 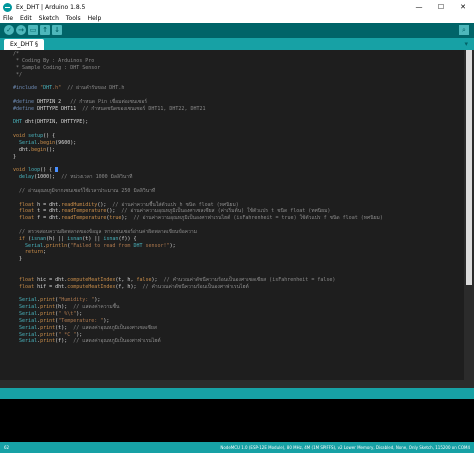 I want to click on open-icon: ↑, so click(x=45, y=30).